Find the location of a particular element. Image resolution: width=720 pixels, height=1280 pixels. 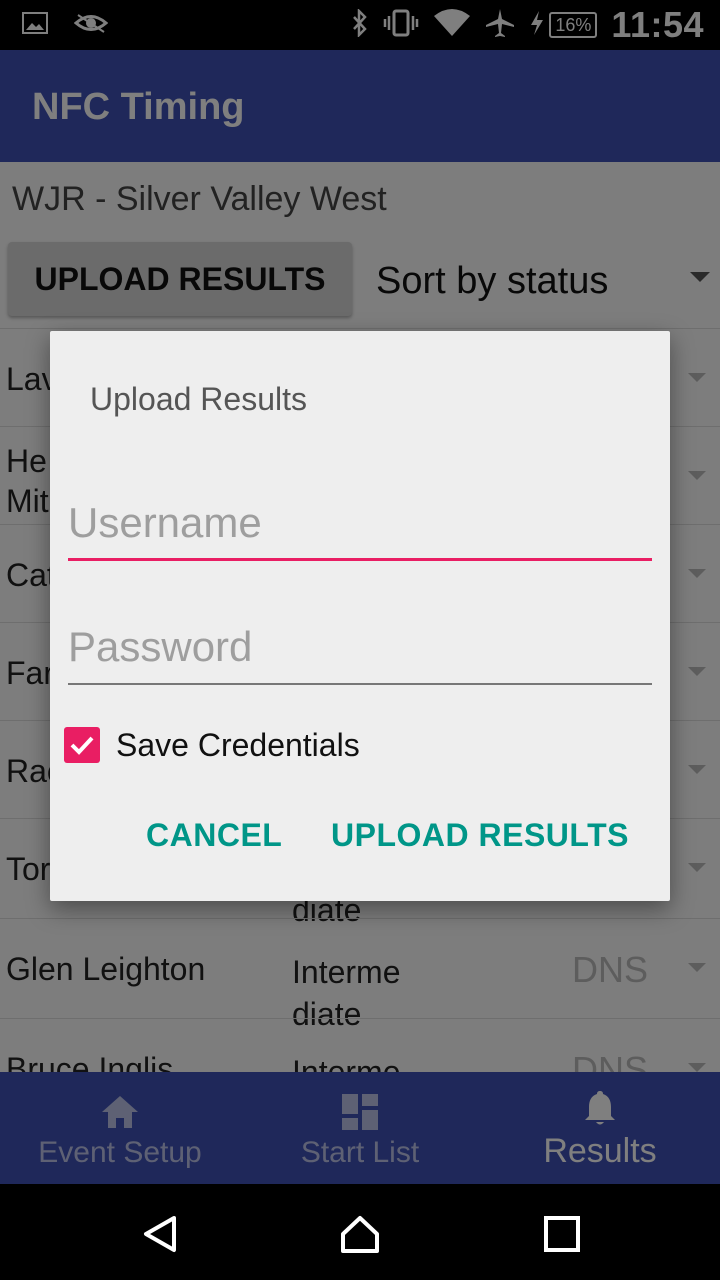

back-icon is located at coordinates (160, 1234).